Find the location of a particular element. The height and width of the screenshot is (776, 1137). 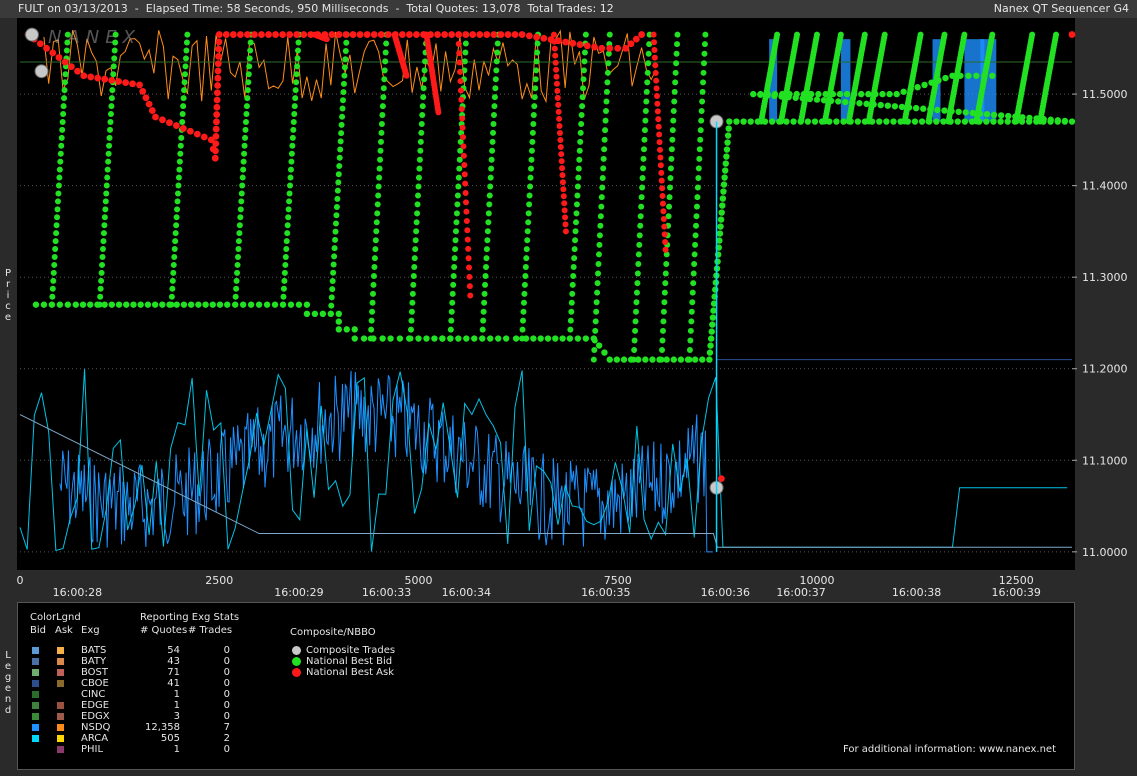

composite-legend-row: National Best Bid is located at coordinates (390, 661).